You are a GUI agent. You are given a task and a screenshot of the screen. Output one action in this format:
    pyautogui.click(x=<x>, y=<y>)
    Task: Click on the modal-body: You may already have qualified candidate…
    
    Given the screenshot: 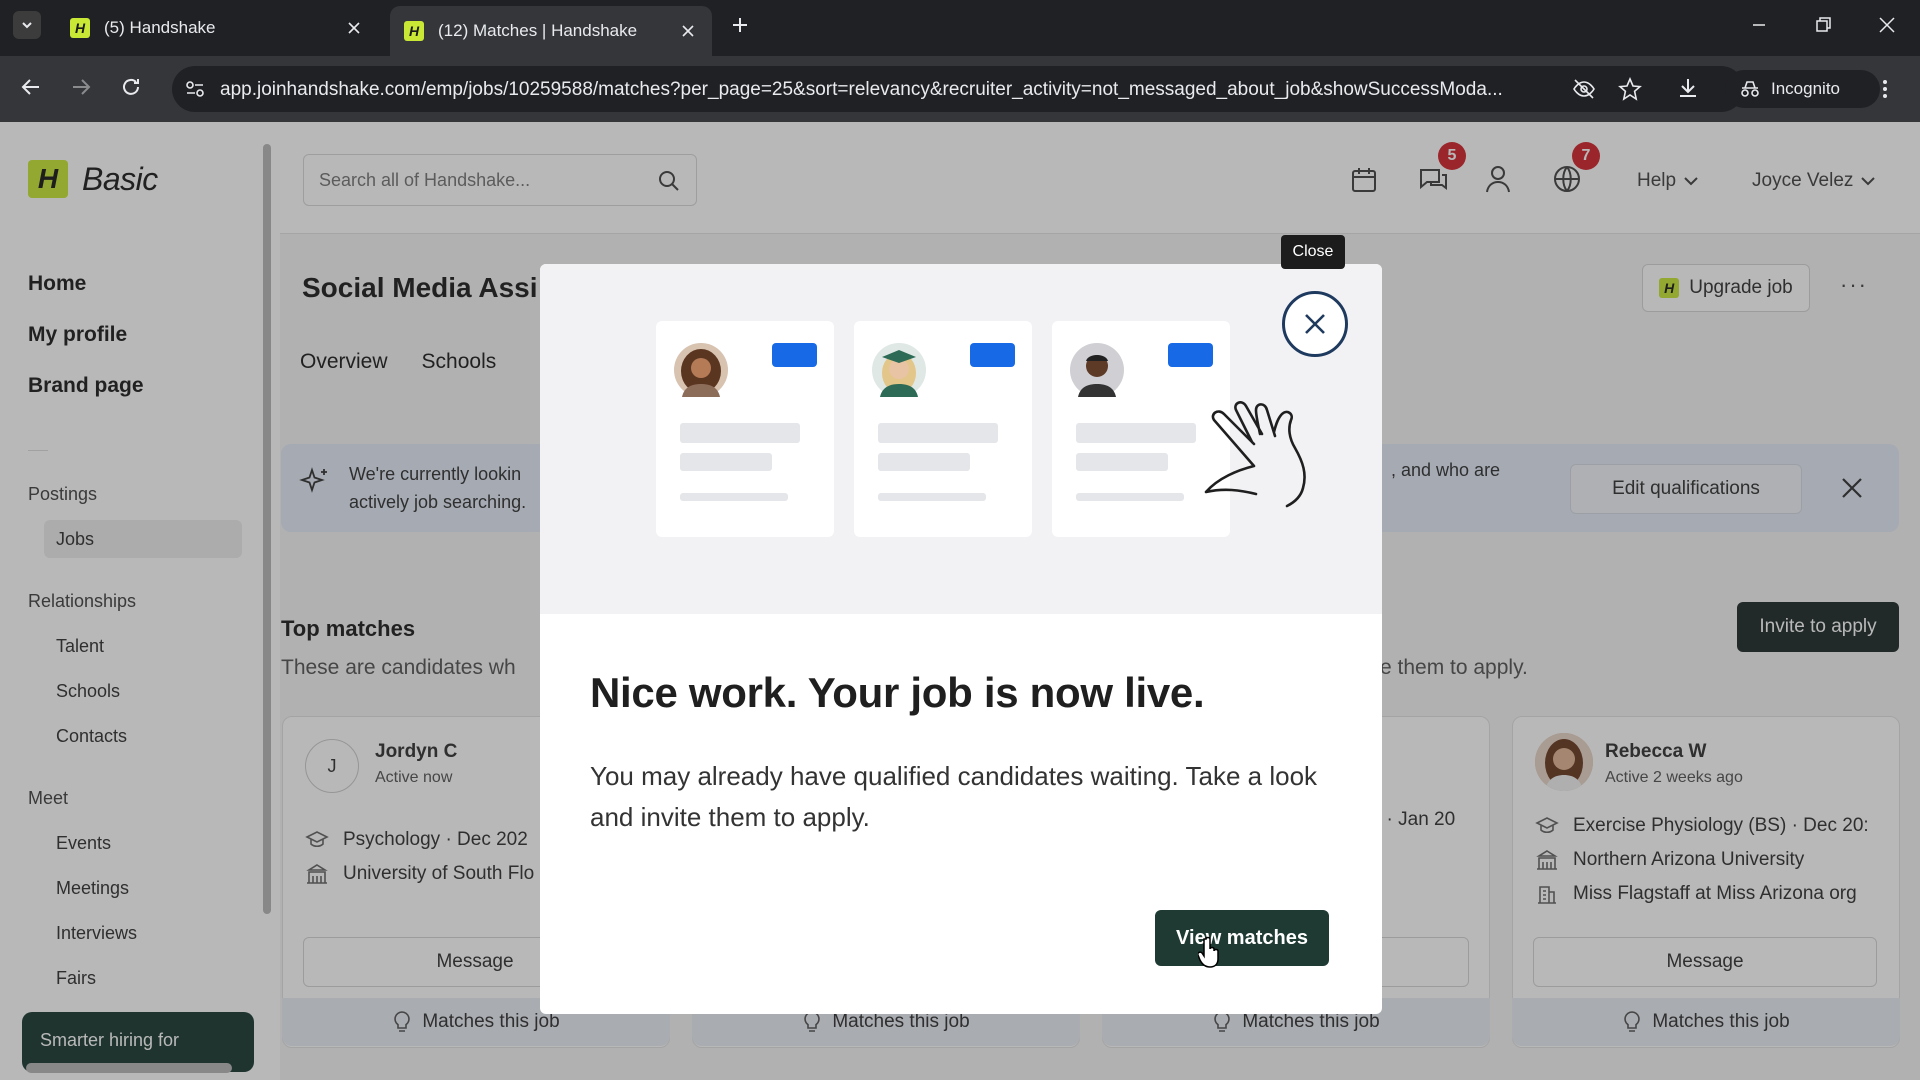 What is the action you would take?
    pyautogui.click(x=954, y=796)
    